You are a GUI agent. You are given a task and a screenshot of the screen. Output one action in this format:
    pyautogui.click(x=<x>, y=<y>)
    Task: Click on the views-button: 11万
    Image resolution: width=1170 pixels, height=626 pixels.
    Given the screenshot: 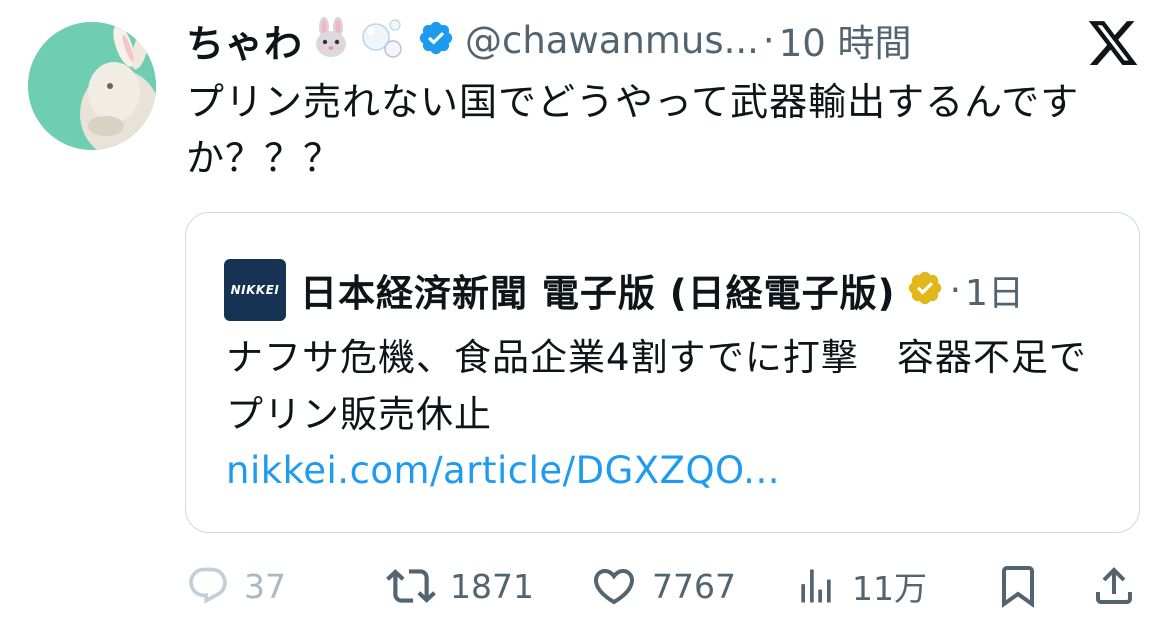 What is the action you would take?
    pyautogui.click(x=860, y=586)
    